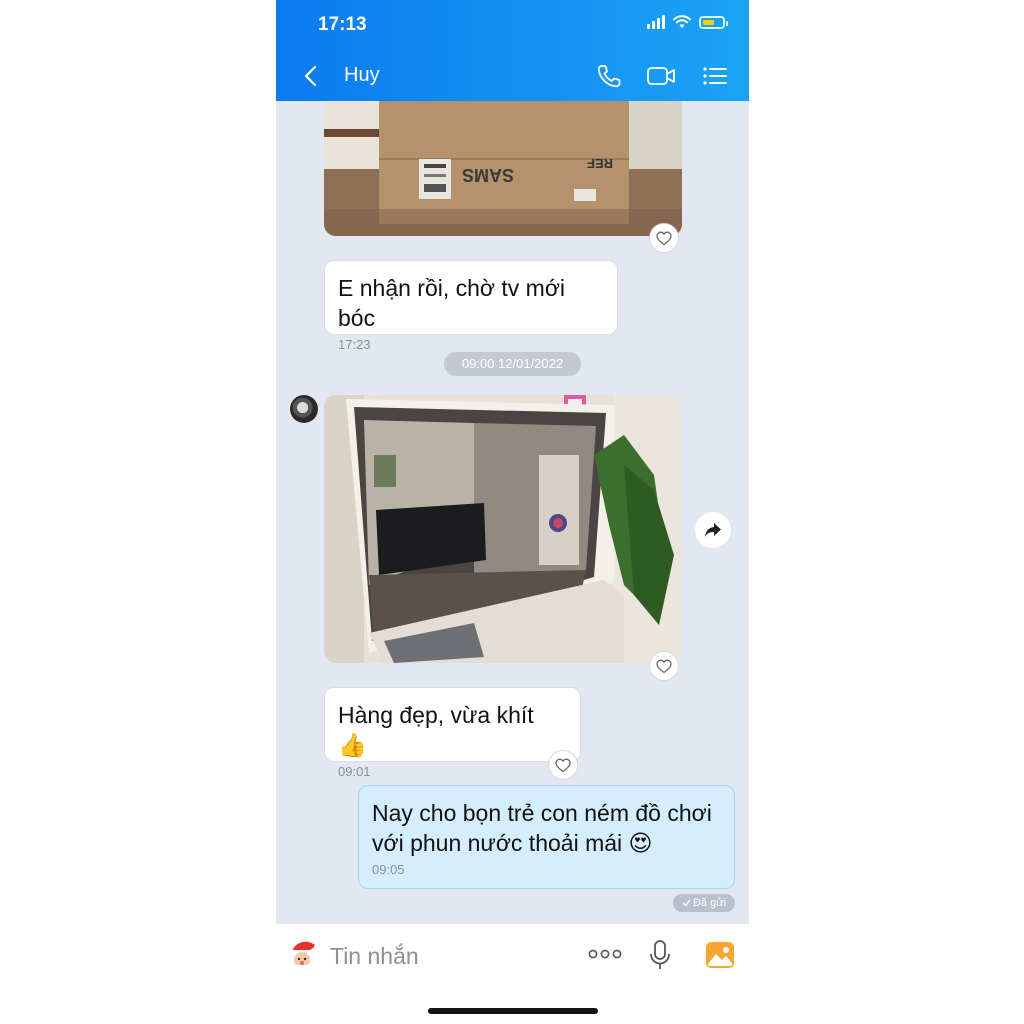 The height and width of the screenshot is (1024, 1024). I want to click on sent-status-badge: Đã gửi, so click(704, 903).